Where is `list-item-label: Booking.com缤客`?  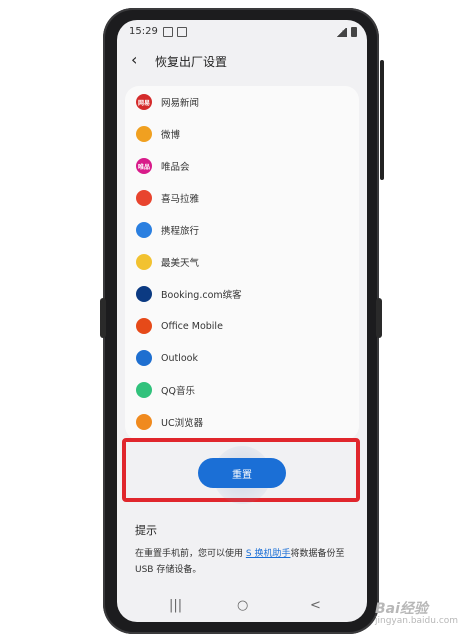
list-item-label: Booking.com缤客 is located at coordinates (201, 295).